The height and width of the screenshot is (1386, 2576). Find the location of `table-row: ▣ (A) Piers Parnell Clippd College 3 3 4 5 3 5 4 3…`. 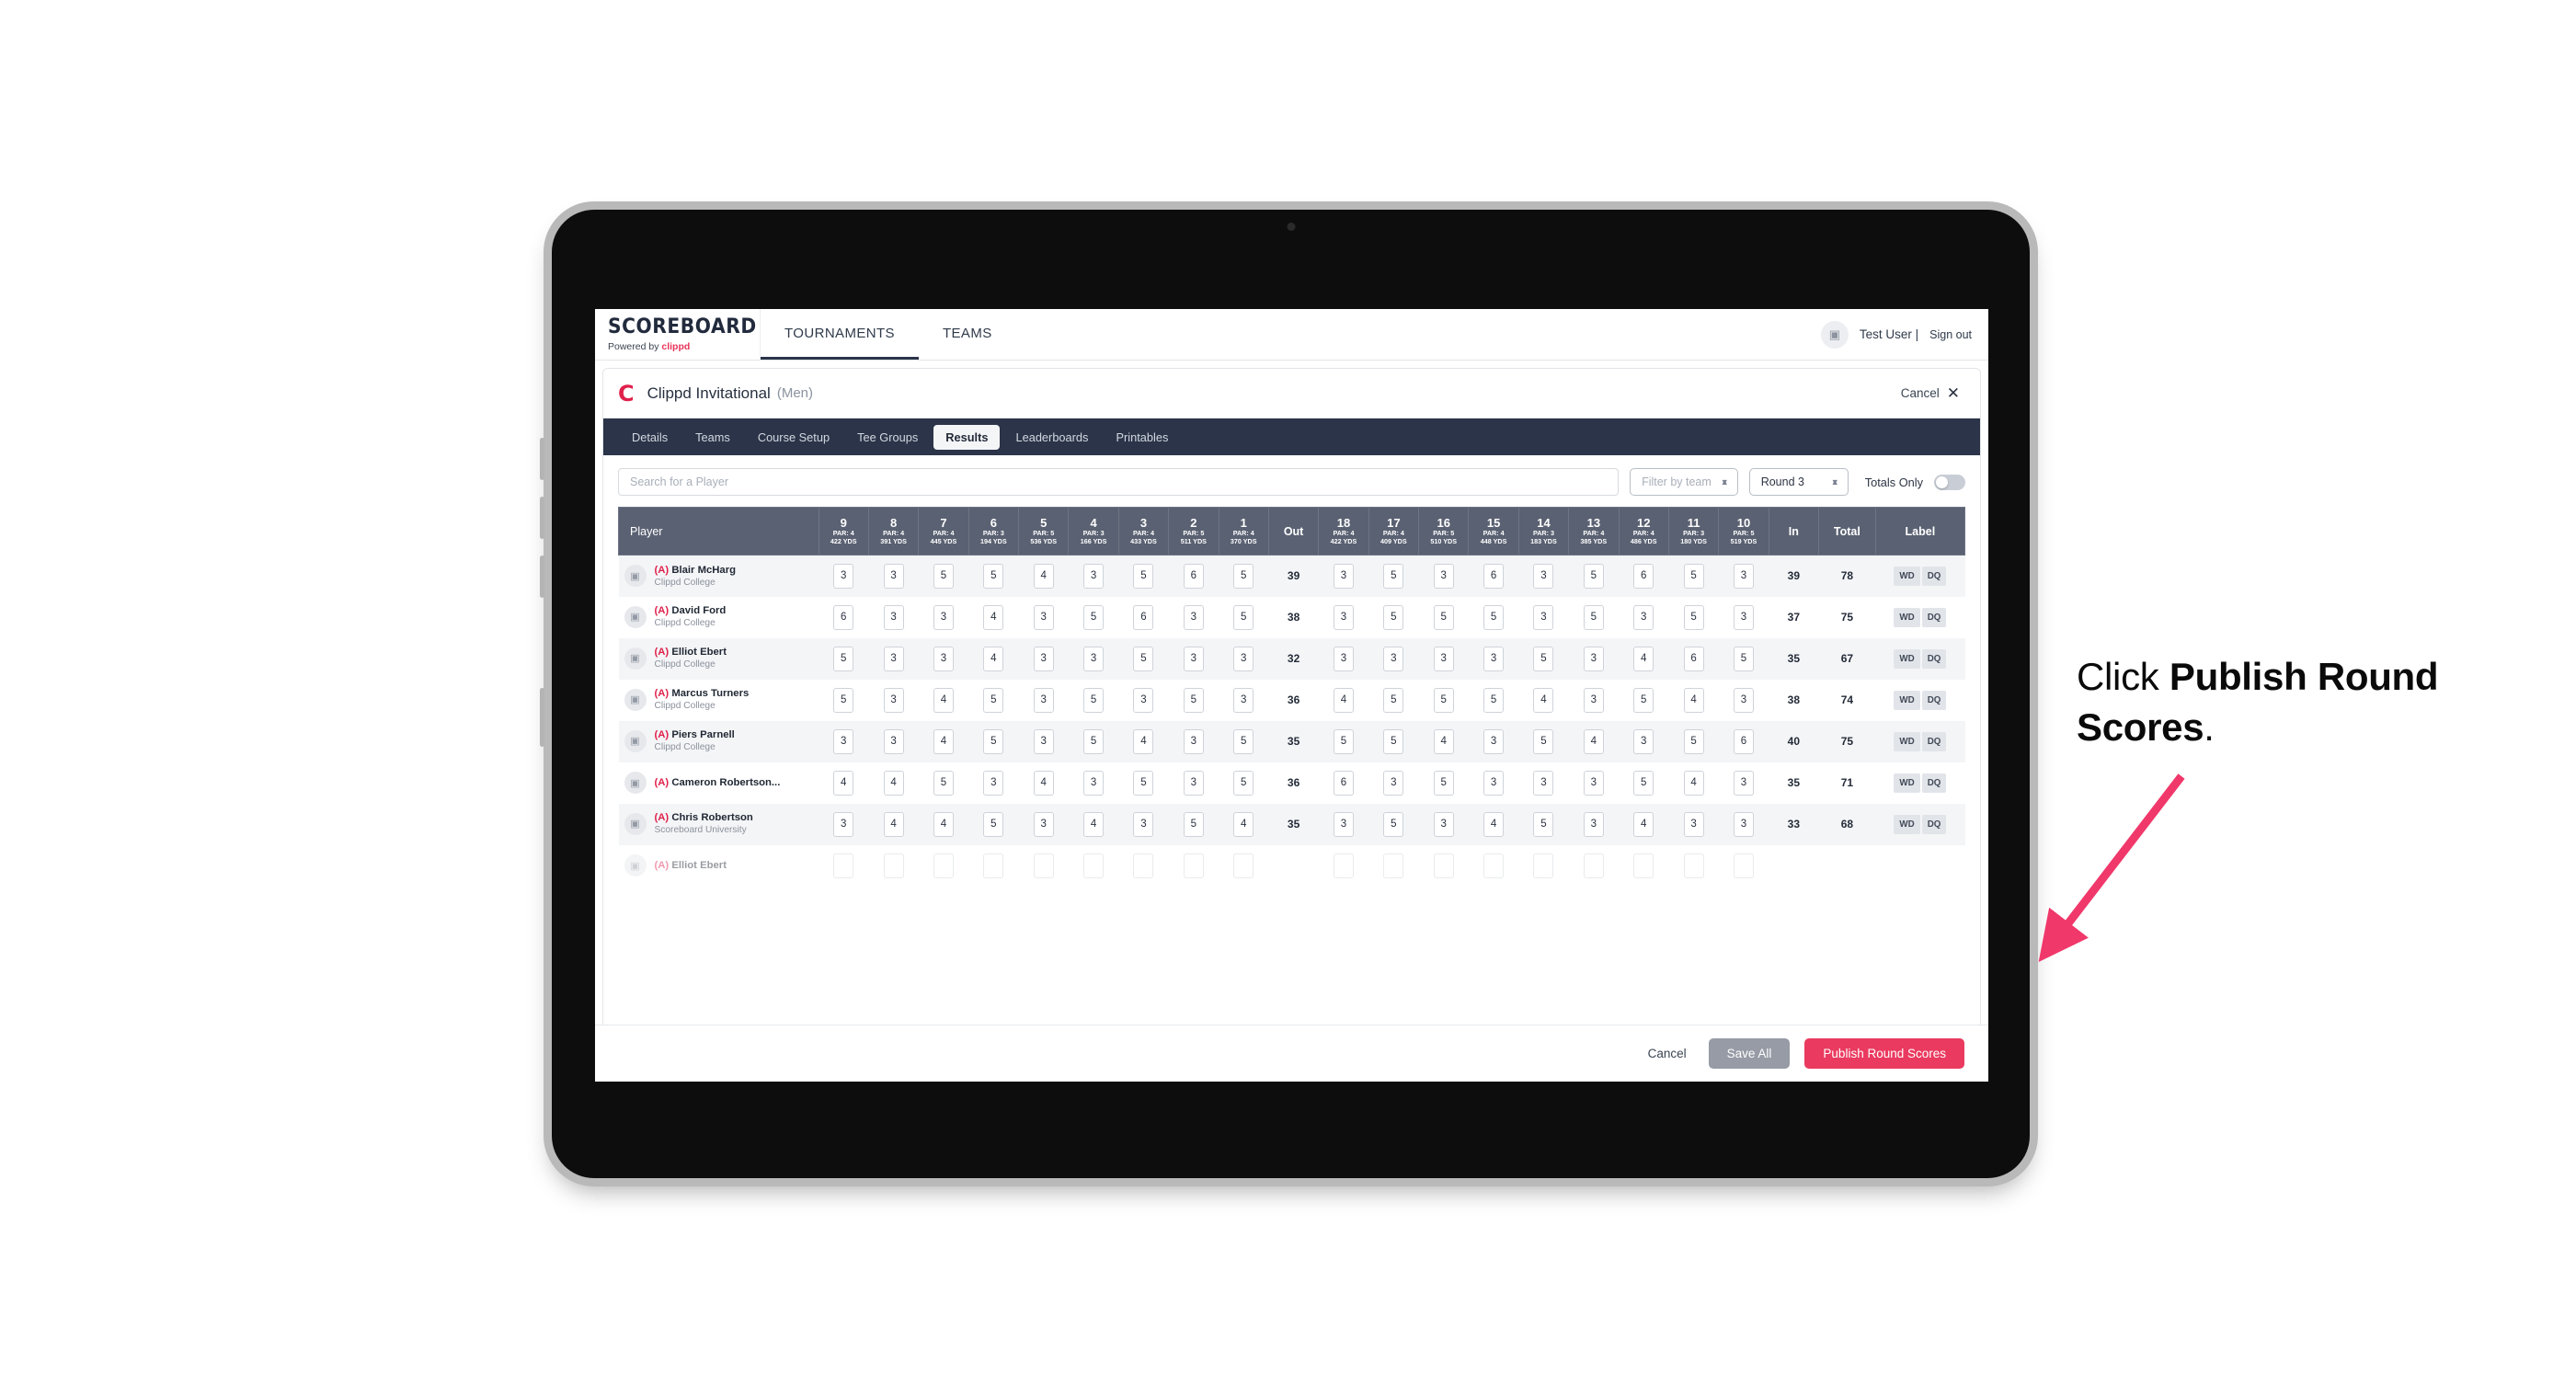

table-row: ▣ (A) Piers Parnell Clippd College 3 3 4 5 3 5 4 3… is located at coordinates (1292, 741).